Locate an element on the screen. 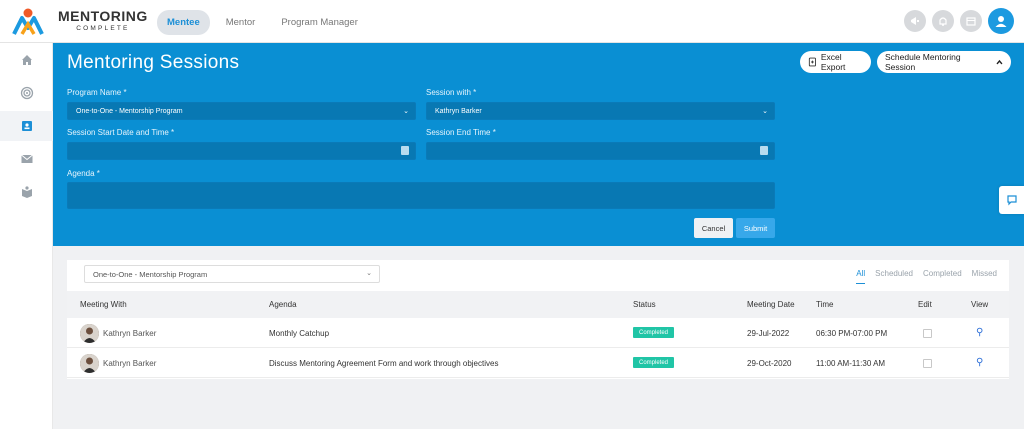  sidebar-item-sessions is located at coordinates (26, 126).